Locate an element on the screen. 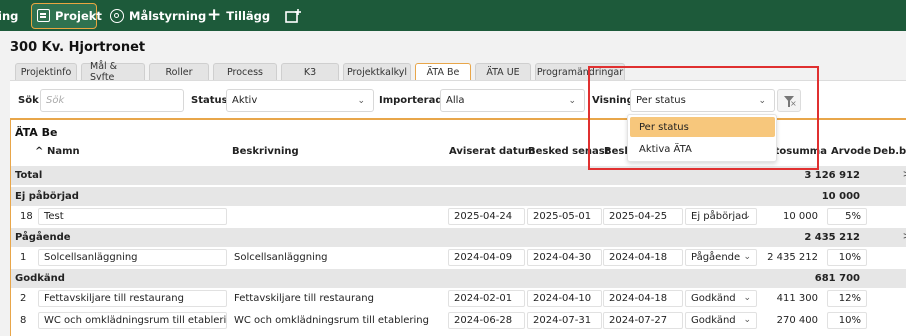 The image size is (906, 336). row-number: 8 is located at coordinates (23, 320).